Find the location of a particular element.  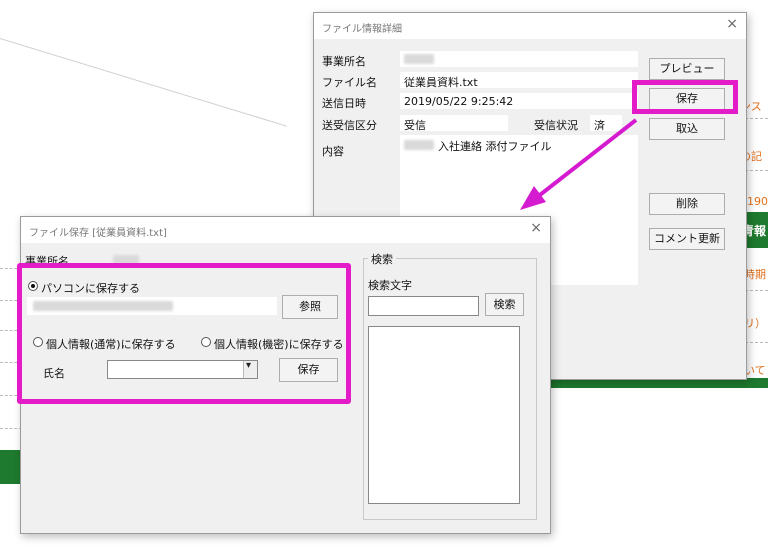

search-button: 検索 is located at coordinates (504, 304).